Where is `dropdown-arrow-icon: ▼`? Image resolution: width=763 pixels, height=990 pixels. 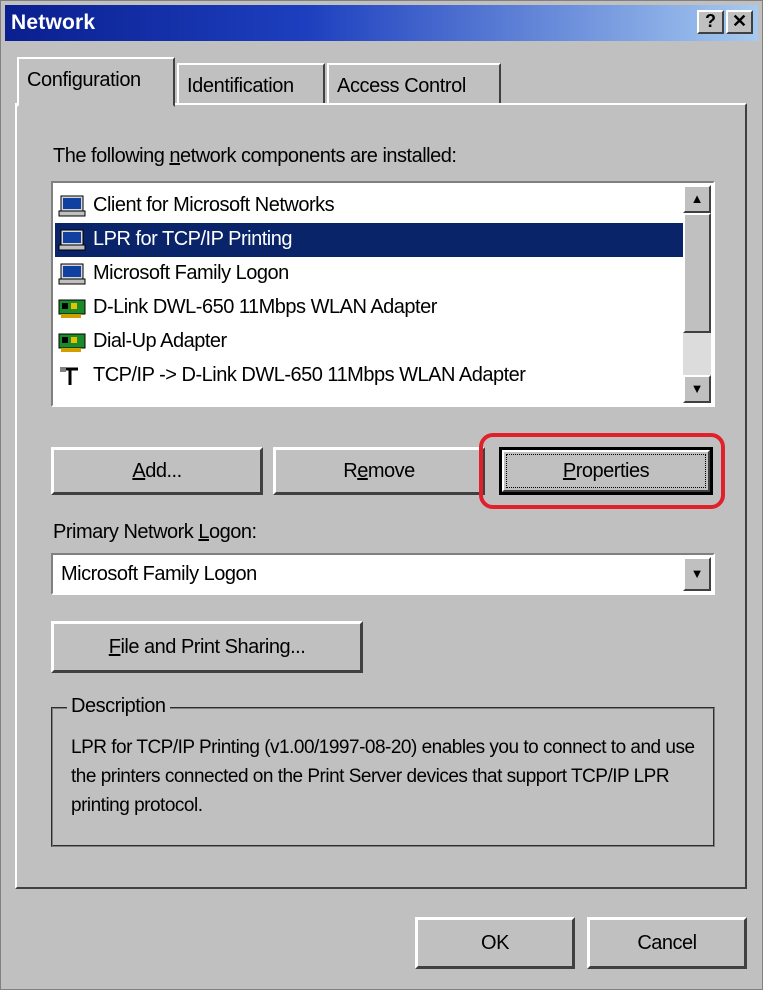 dropdown-arrow-icon: ▼ is located at coordinates (697, 574).